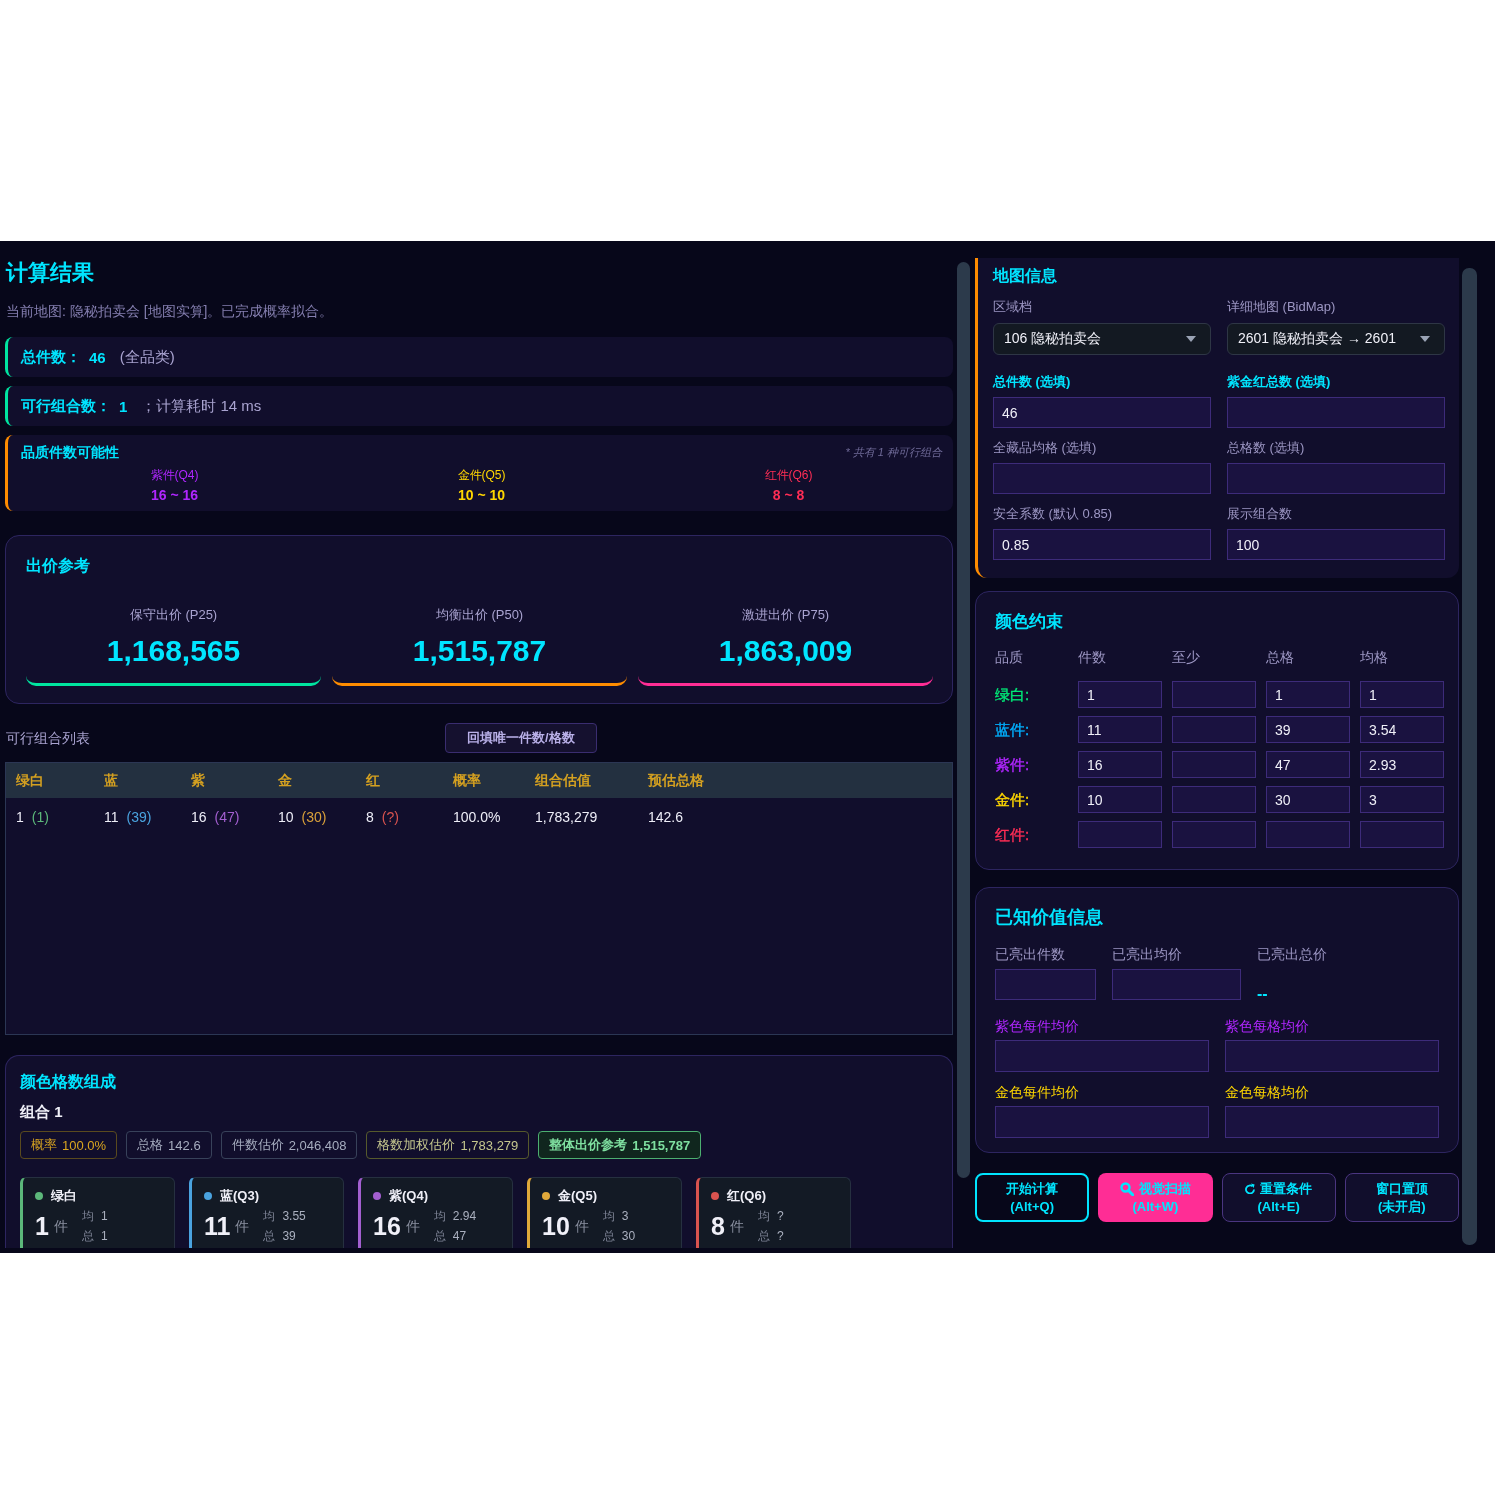 This screenshot has width=1495, height=1495. I want to click on price-label: 激进出价 (P75), so click(785, 615).